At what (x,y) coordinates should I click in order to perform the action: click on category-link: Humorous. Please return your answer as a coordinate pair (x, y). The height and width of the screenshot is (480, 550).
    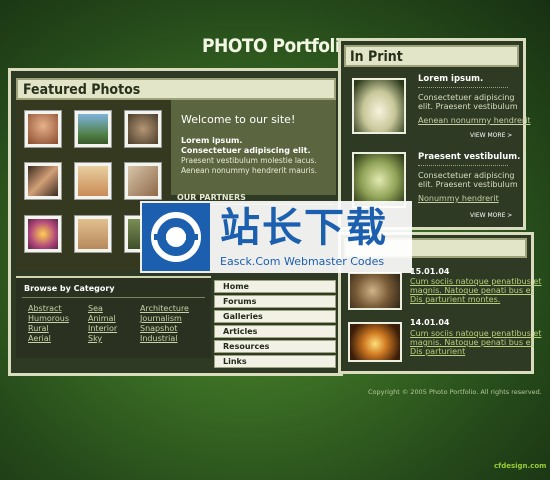
    Looking at the image, I should click on (48, 318).